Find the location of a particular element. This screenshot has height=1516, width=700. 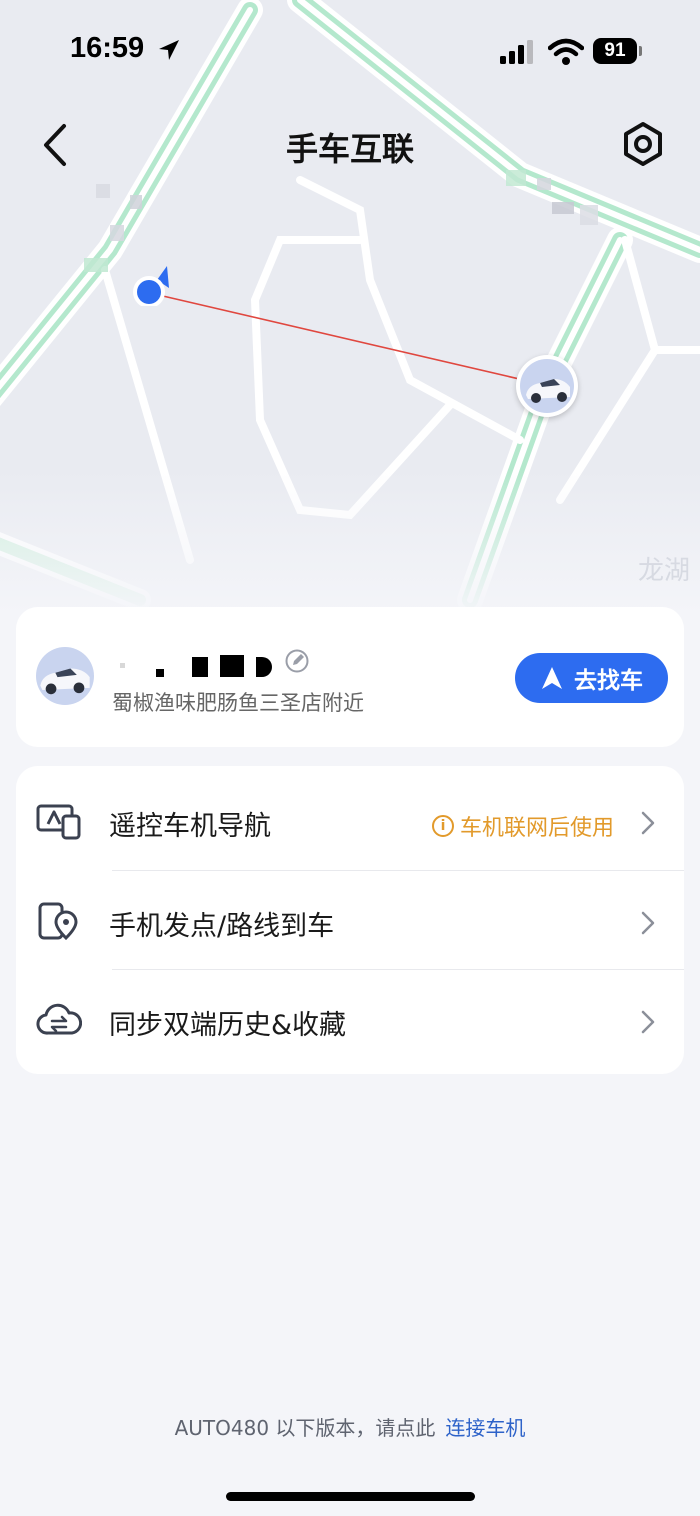

status-time: 16:59 is located at coordinates (107, 48).